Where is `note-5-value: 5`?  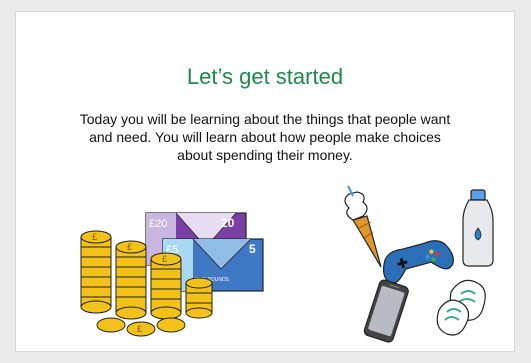
note-5-value: 5 is located at coordinates (252, 249).